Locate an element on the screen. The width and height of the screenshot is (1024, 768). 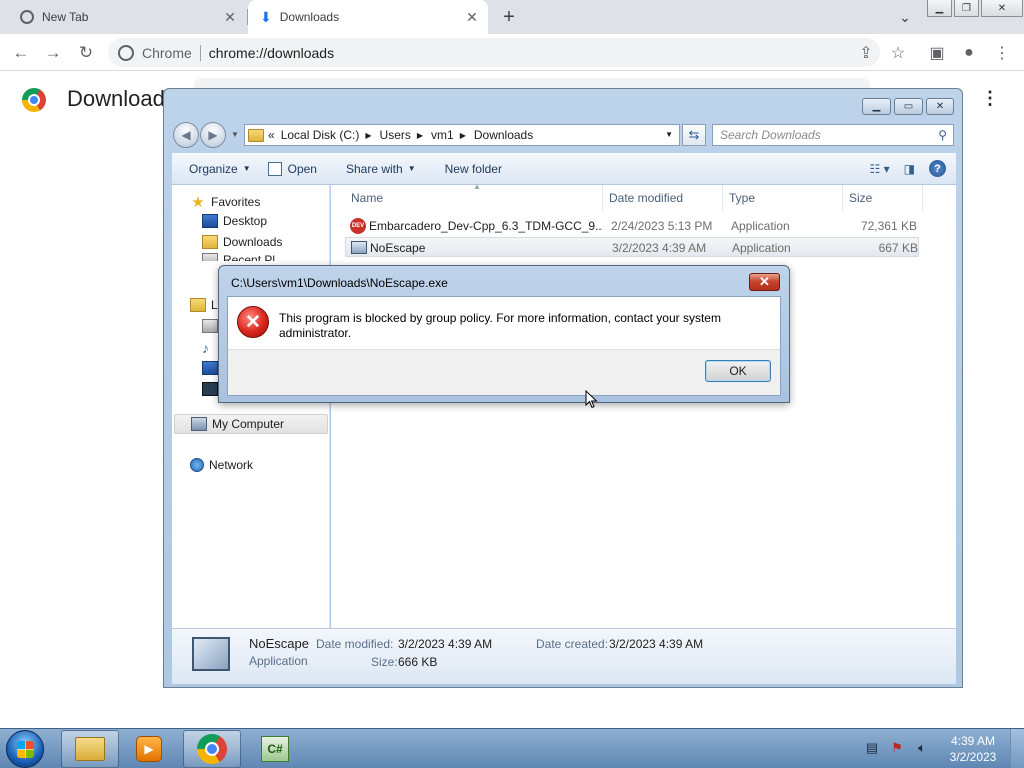
breadcrumb-downloads: Downloads is located at coordinates (503, 135).